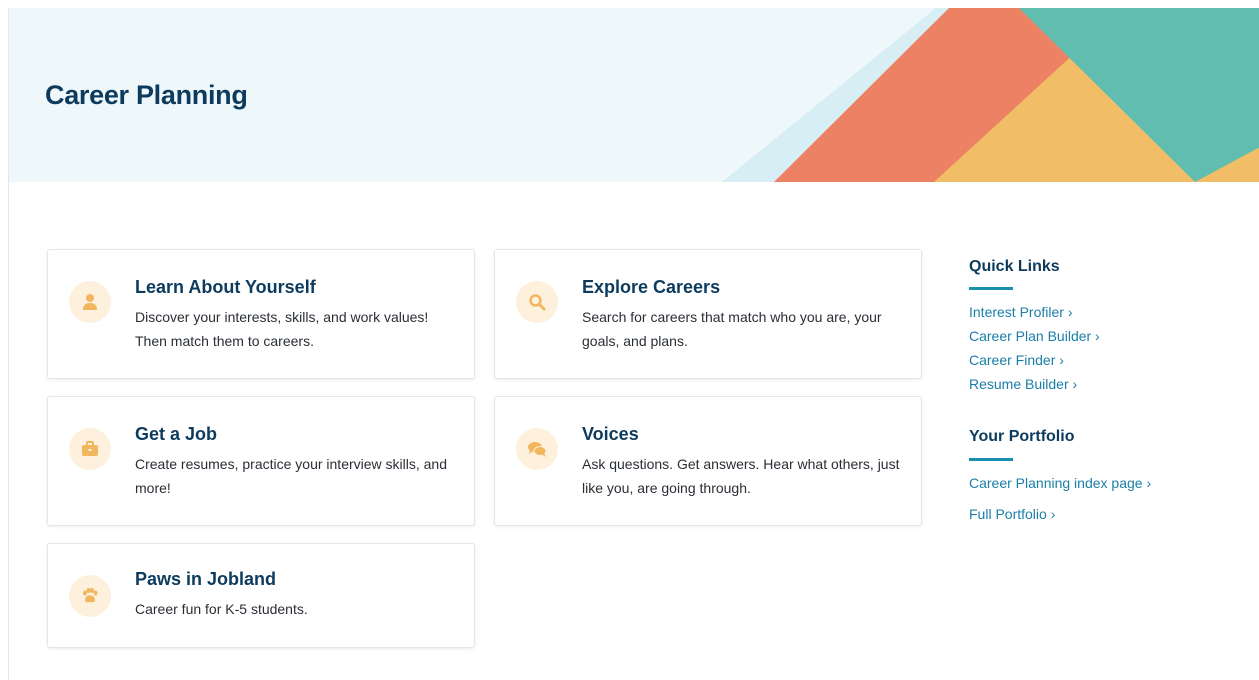 Image resolution: width=1259 pixels, height=680 pixels. Describe the element at coordinates (90, 302) in the screenshot. I see `person-icon` at that location.